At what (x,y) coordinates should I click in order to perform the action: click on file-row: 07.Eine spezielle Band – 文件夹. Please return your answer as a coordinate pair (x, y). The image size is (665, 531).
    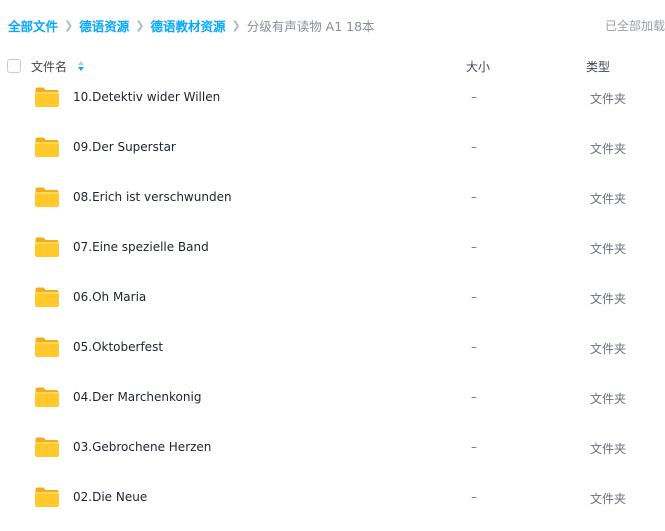
    Looking at the image, I should click on (332, 247).